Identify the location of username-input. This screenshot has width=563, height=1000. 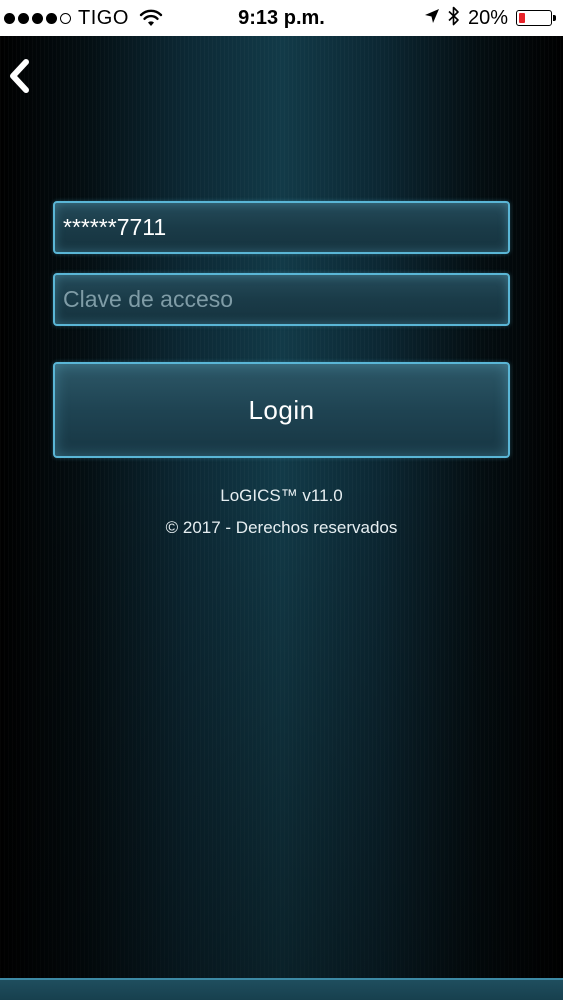
(281, 227).